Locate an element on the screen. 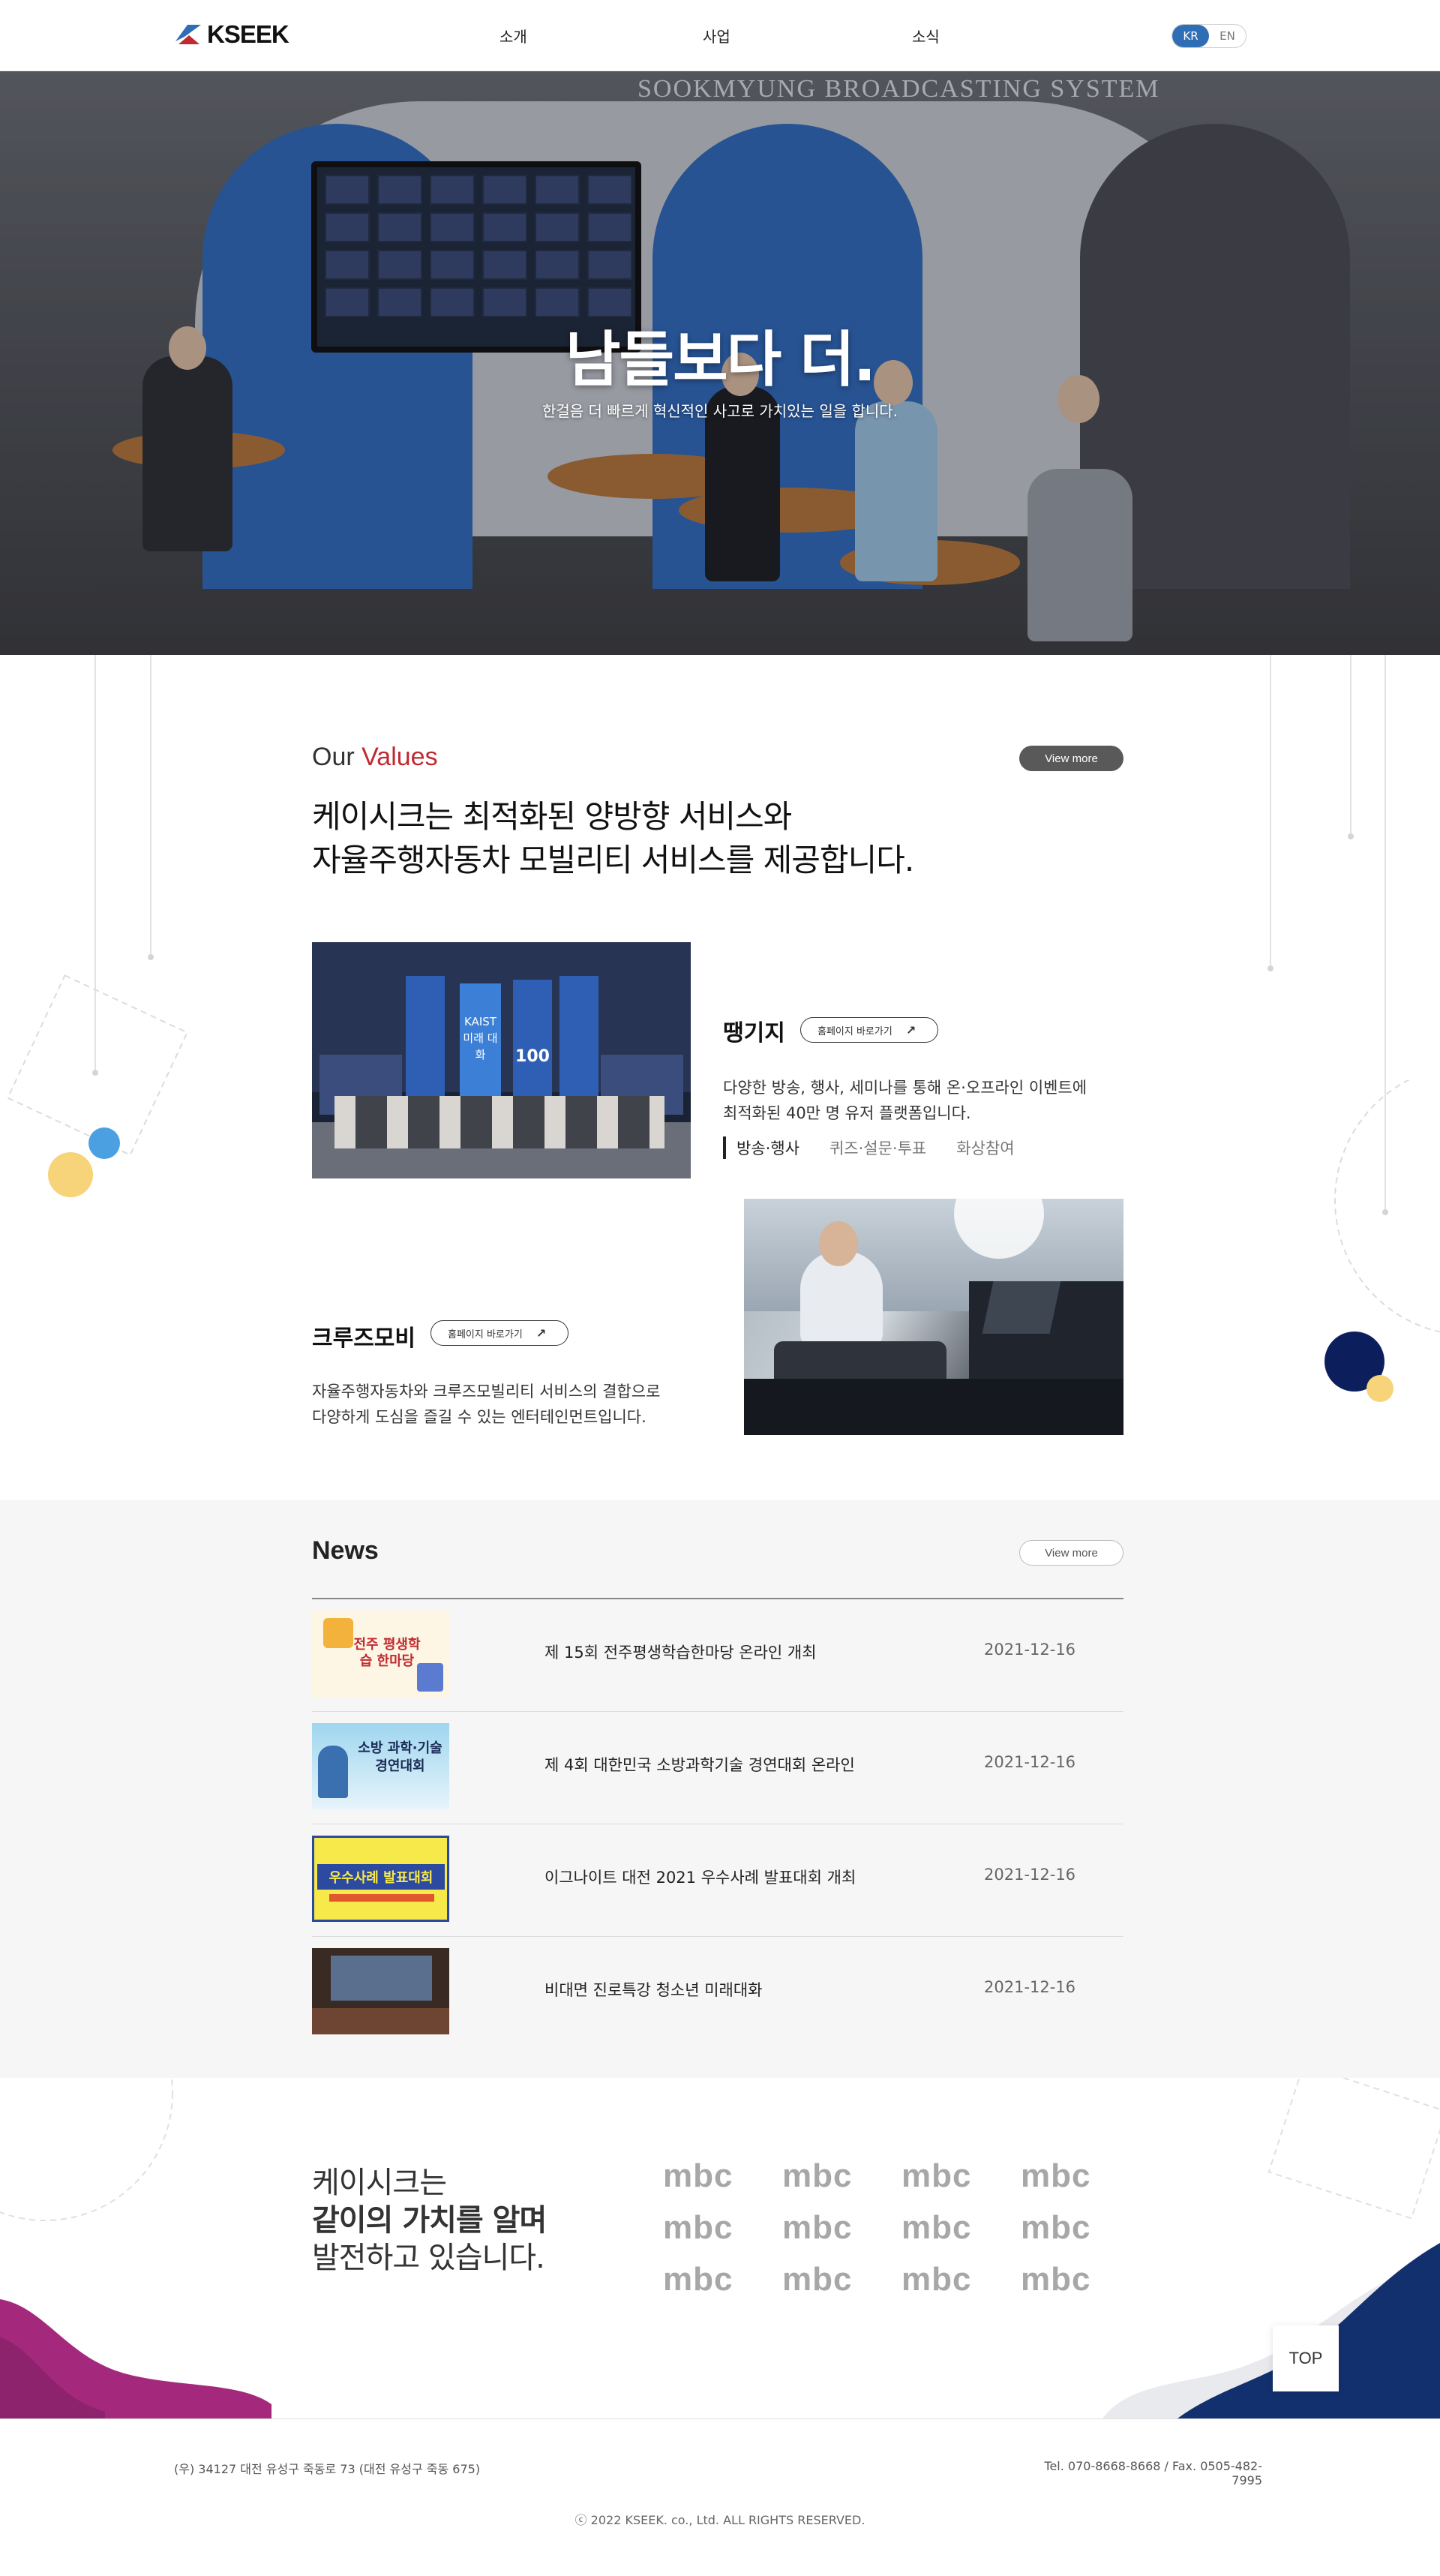 This screenshot has height=2576, width=1440. news-item-title: 비대면 진로특강 청소년 미래대화 is located at coordinates (653, 1989).